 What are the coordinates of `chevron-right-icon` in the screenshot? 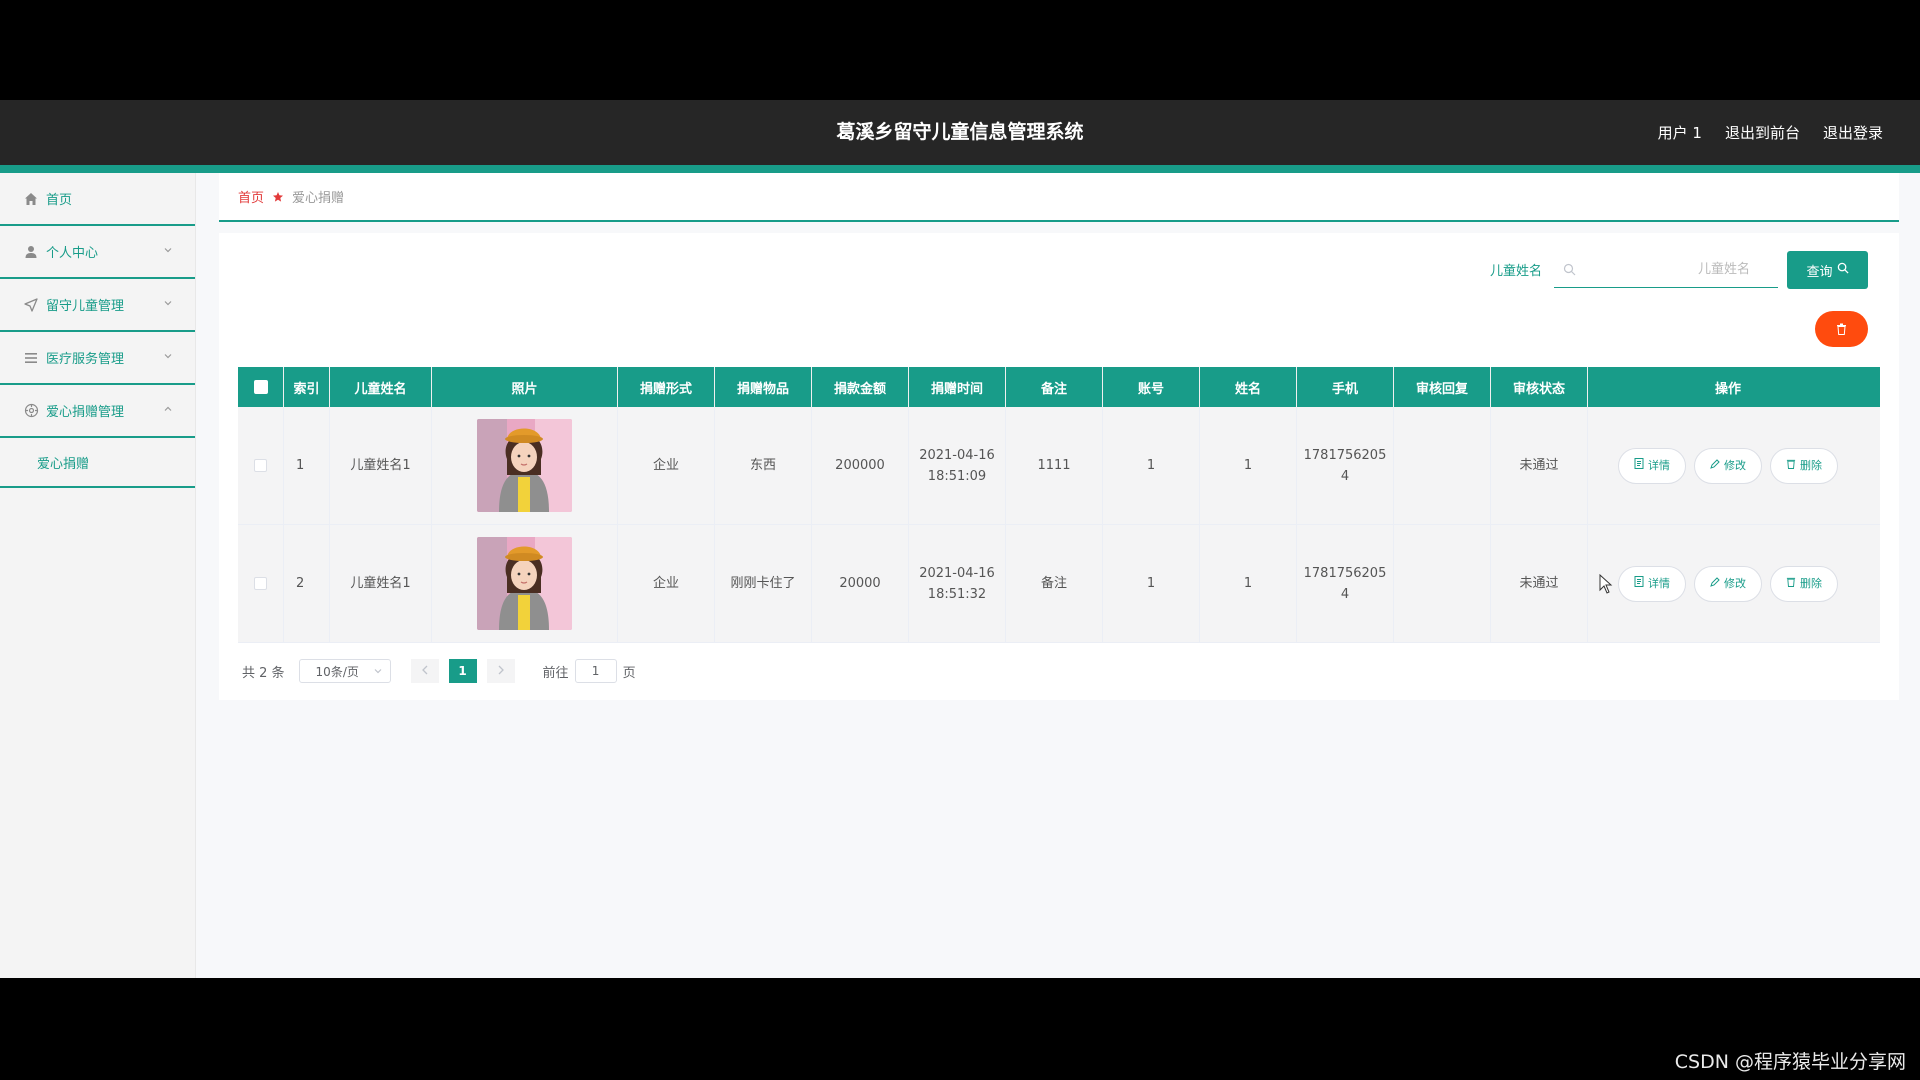 It's located at (501, 671).